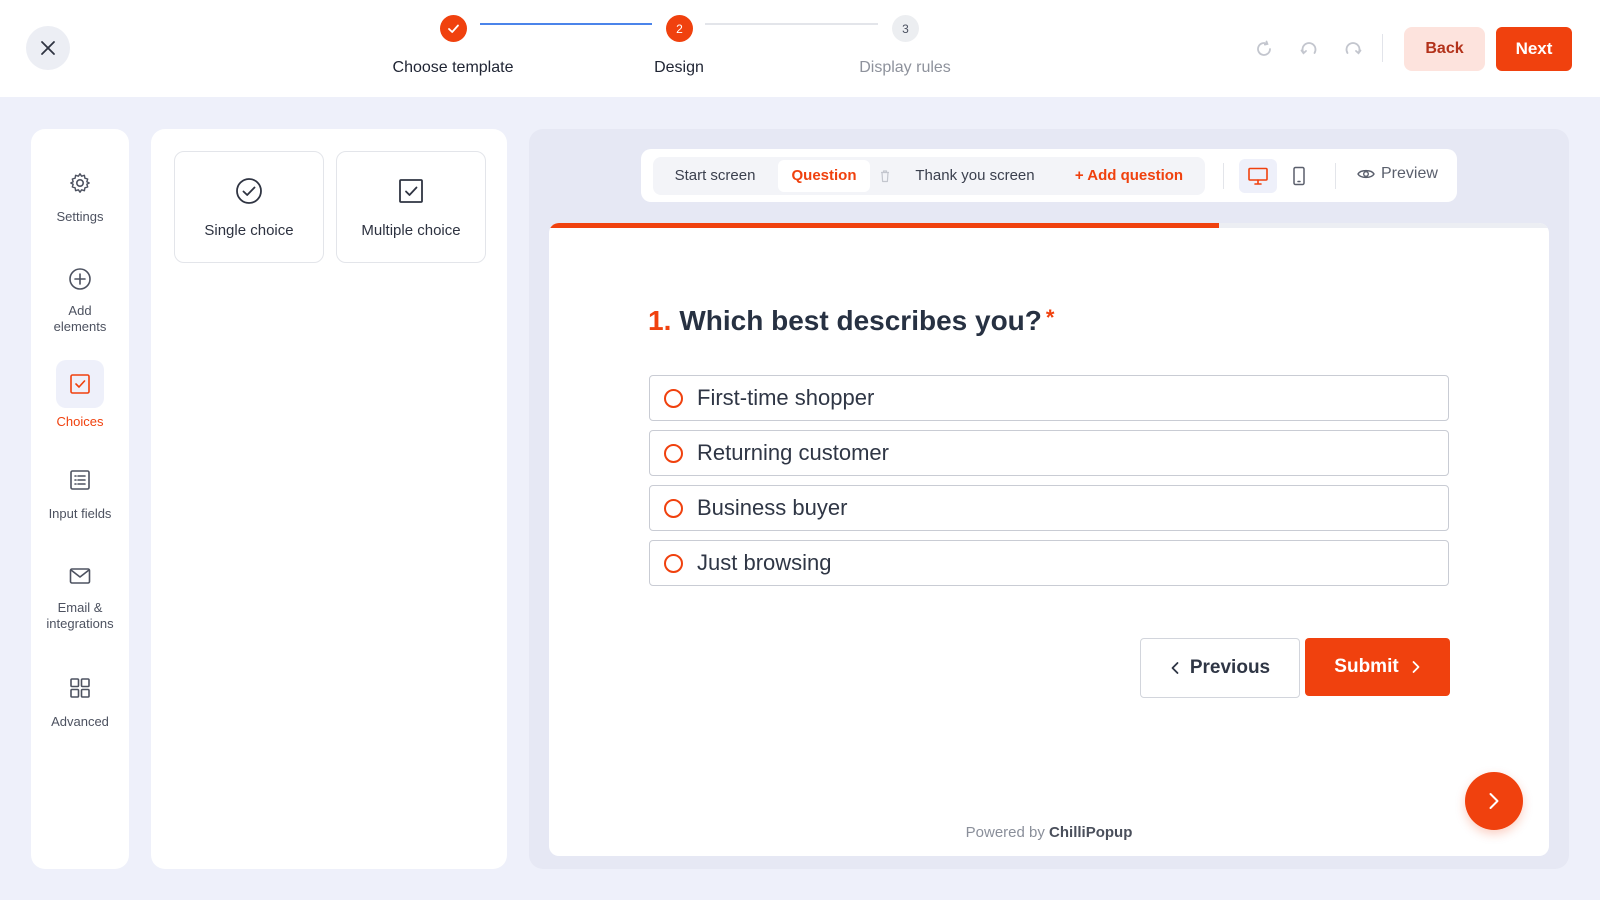 This screenshot has width=1600, height=900. I want to click on envelope-icon, so click(80, 576).